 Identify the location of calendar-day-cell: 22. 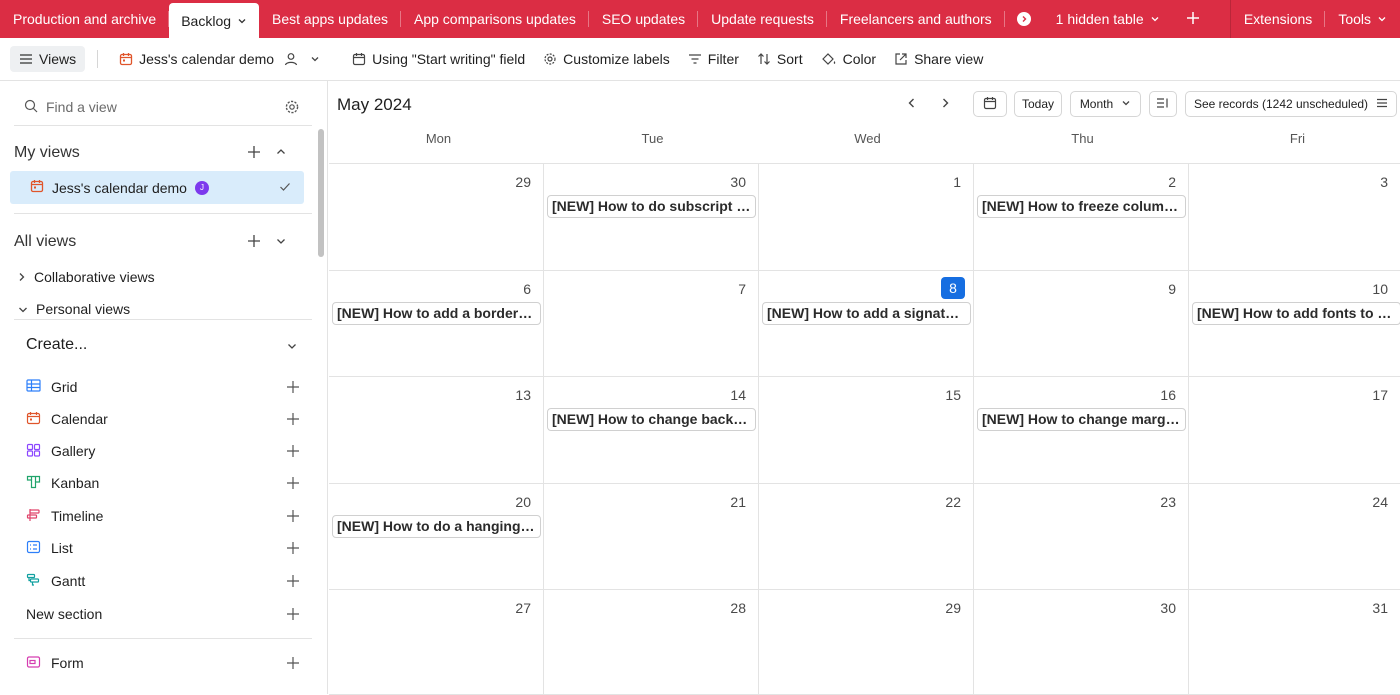
(866, 537).